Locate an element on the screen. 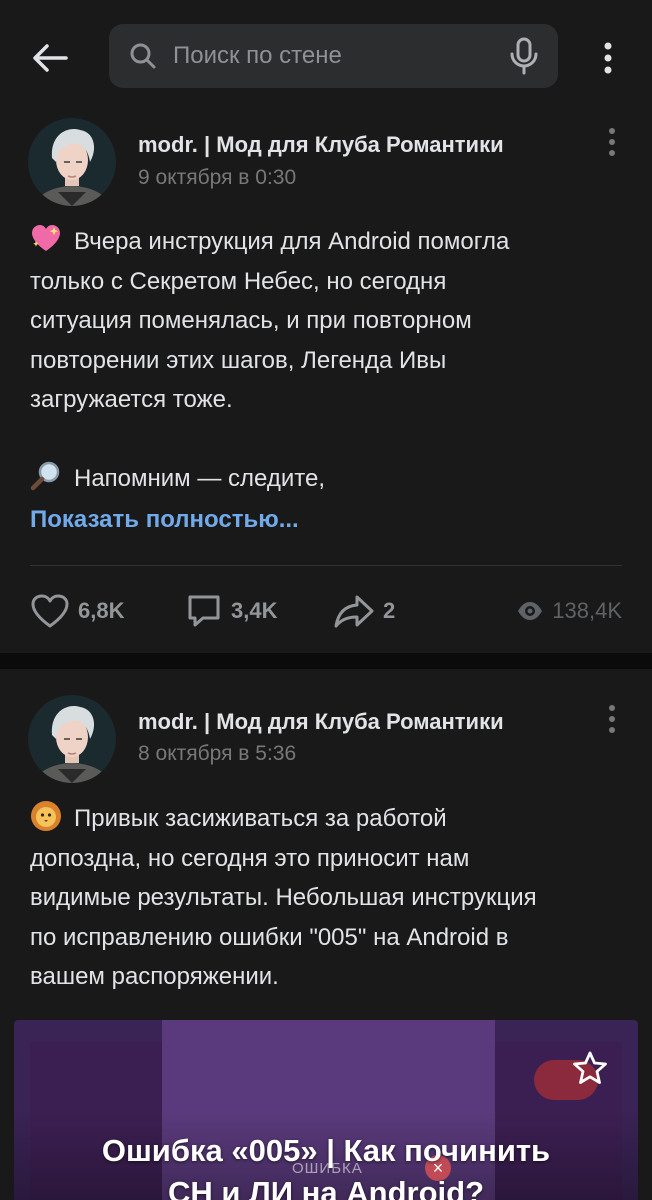 The width and height of the screenshot is (652, 1200). post-date: 8 октября в 5:36 is located at coordinates (217, 754).